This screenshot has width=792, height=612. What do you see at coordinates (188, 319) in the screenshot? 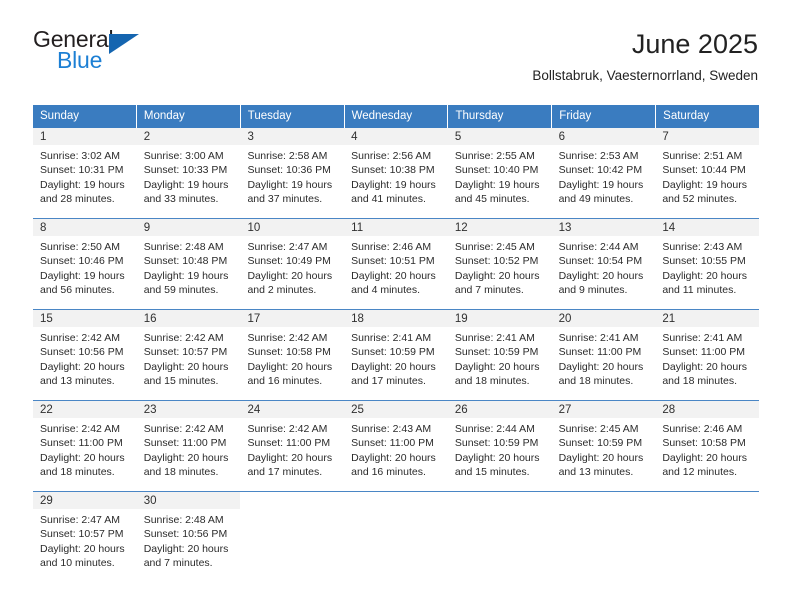
I see `day-number: 16` at bounding box center [188, 319].